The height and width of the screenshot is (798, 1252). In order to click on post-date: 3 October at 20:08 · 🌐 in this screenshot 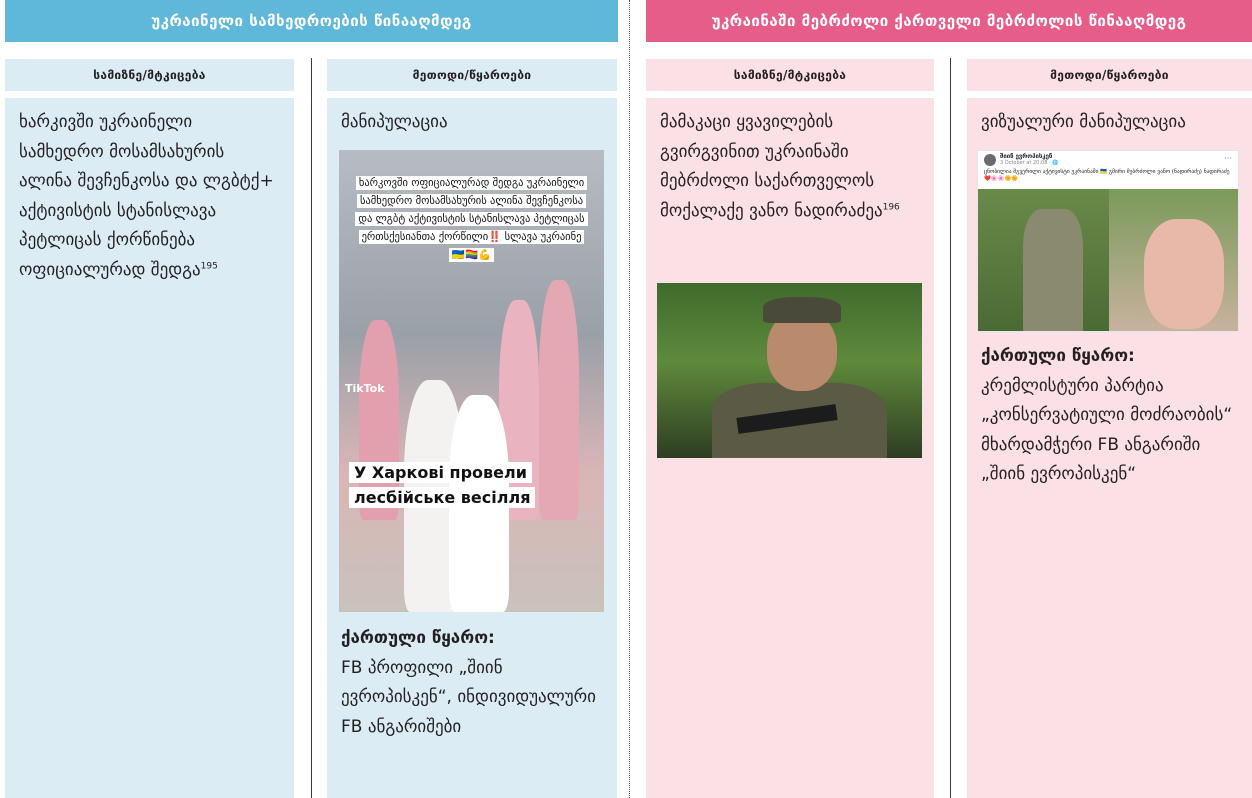, I will do `click(1029, 163)`.